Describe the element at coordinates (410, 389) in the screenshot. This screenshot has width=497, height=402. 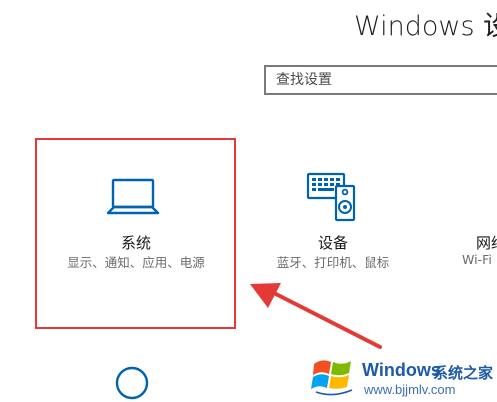
I see `watermark-url: www.bjjmlv.com` at that location.